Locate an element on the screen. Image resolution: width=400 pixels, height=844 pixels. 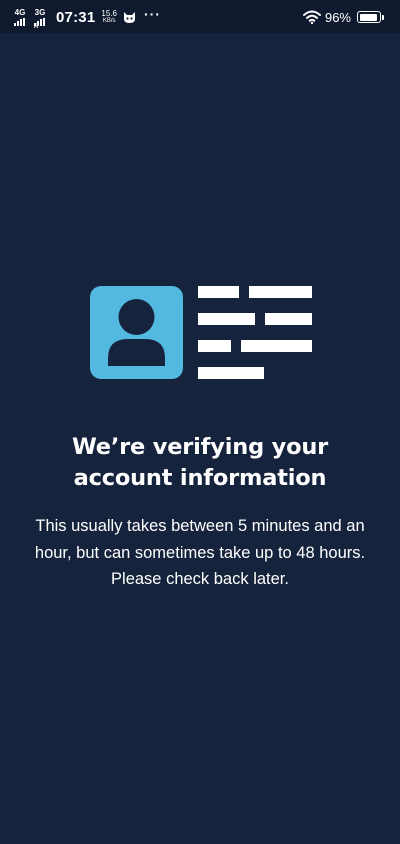
network-speed-value: 15.6 is located at coordinates (109, 13).